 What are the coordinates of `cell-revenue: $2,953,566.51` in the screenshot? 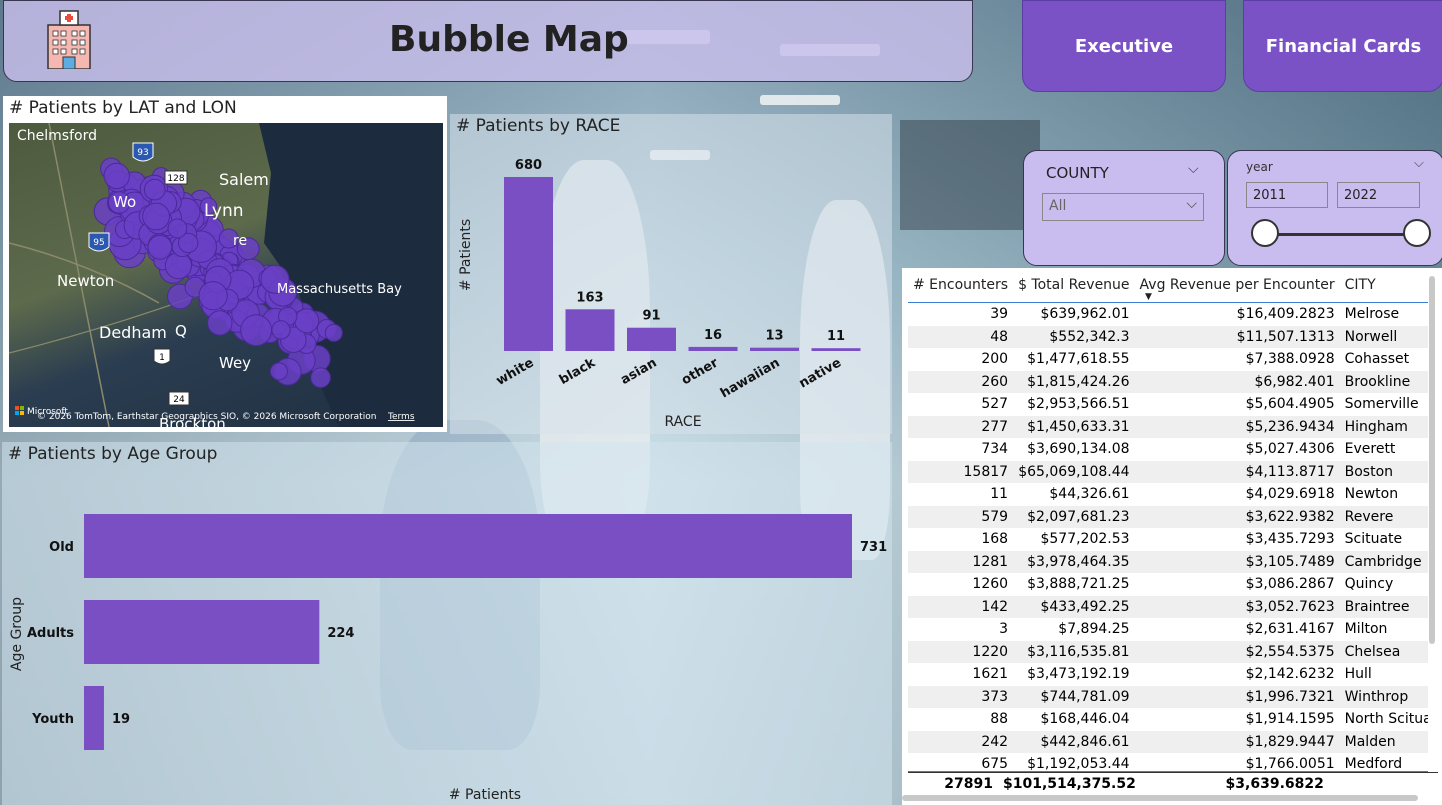 It's located at (1078, 404).